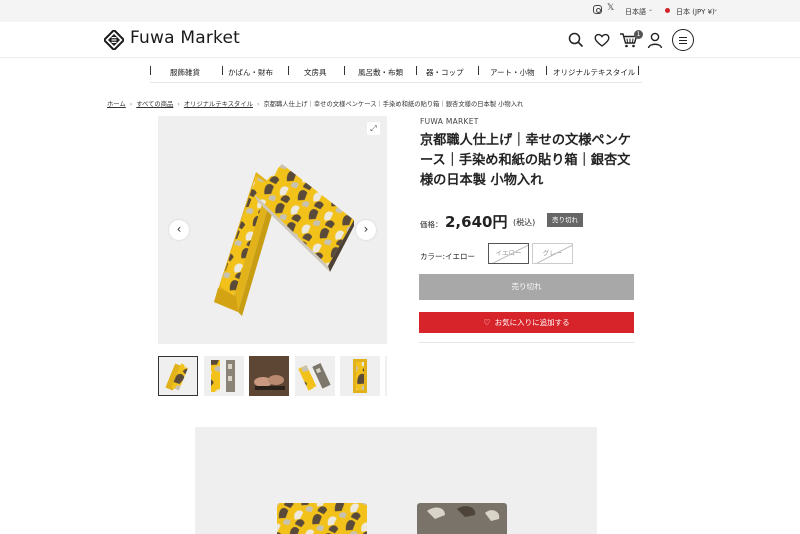  Describe the element at coordinates (284, 240) in the screenshot. I see `product-photo` at that location.